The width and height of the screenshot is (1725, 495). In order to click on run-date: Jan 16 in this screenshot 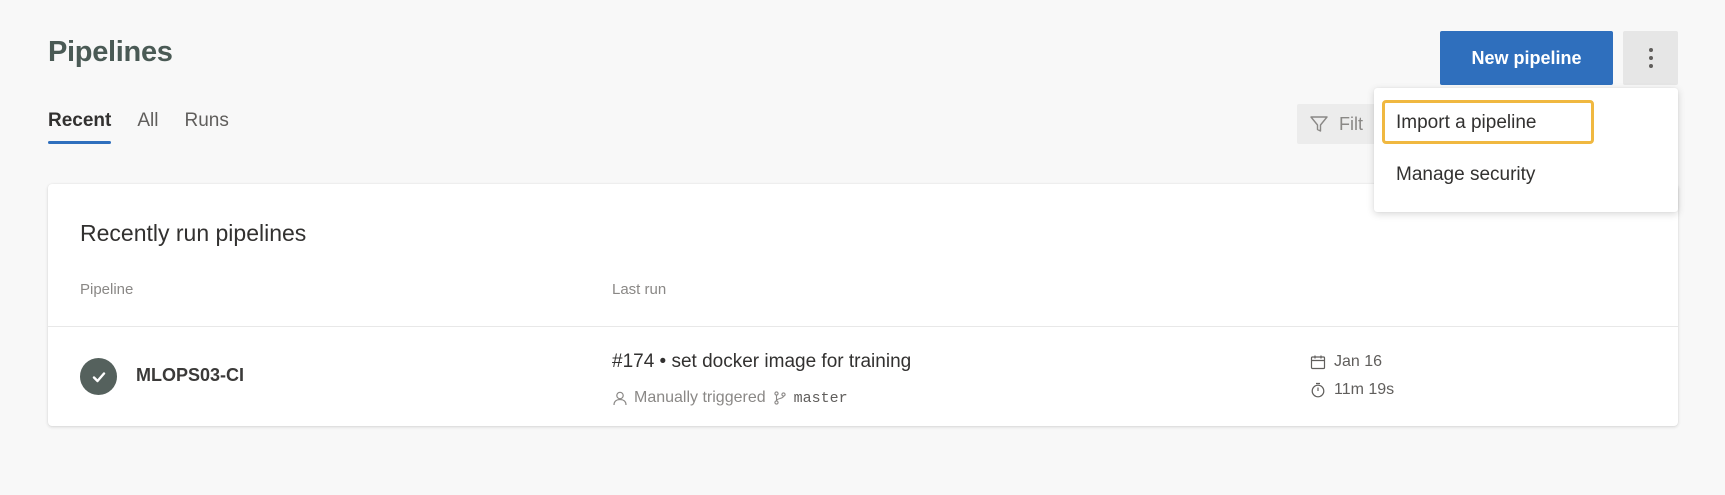, I will do `click(1352, 362)`.